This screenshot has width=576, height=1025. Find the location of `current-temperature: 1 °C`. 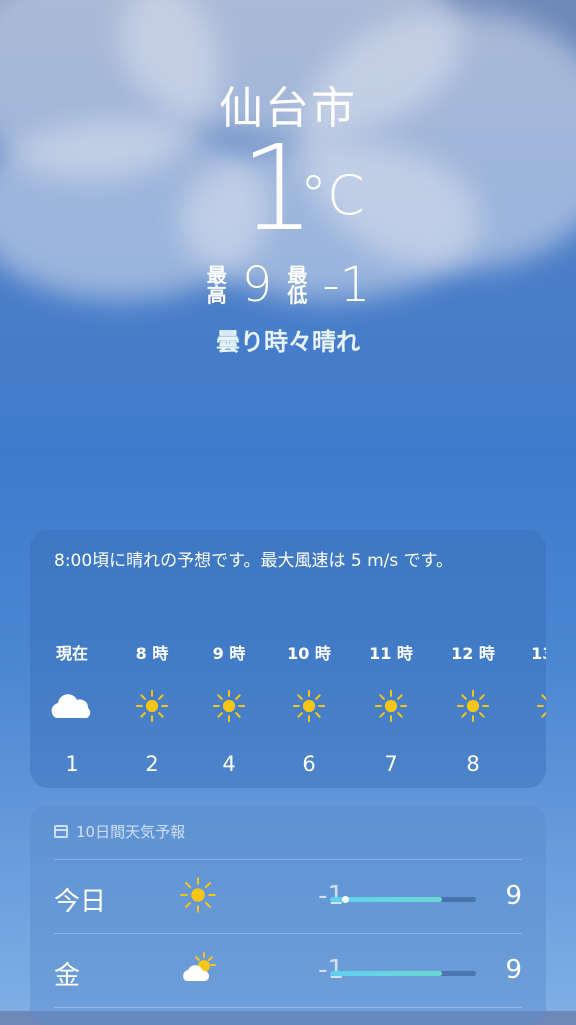

current-temperature: 1 °C is located at coordinates (288, 191).